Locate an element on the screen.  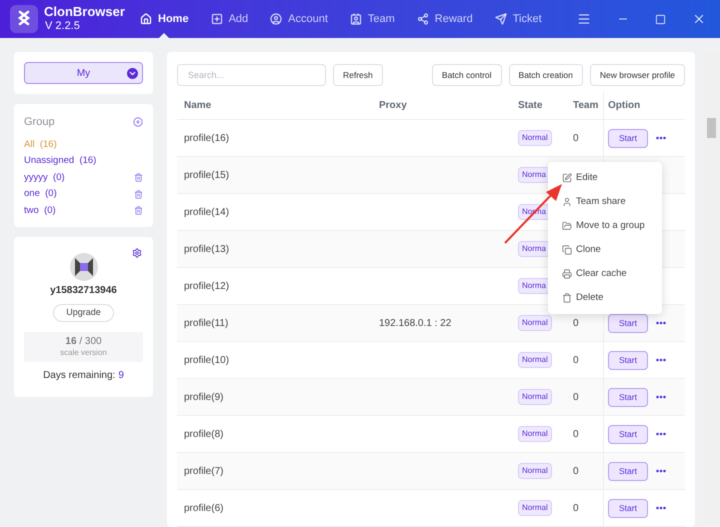
printer-icon is located at coordinates (567, 274).